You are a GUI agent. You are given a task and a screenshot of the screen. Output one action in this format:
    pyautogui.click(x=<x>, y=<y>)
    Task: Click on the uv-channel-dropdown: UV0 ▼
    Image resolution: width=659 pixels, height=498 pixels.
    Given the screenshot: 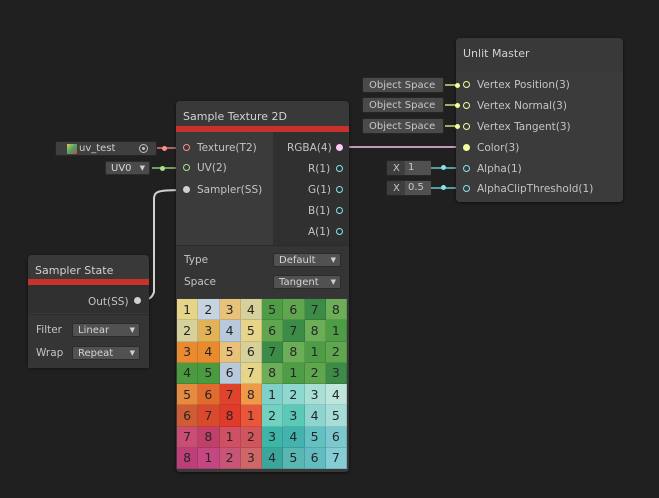 What is the action you would take?
    pyautogui.click(x=127, y=168)
    